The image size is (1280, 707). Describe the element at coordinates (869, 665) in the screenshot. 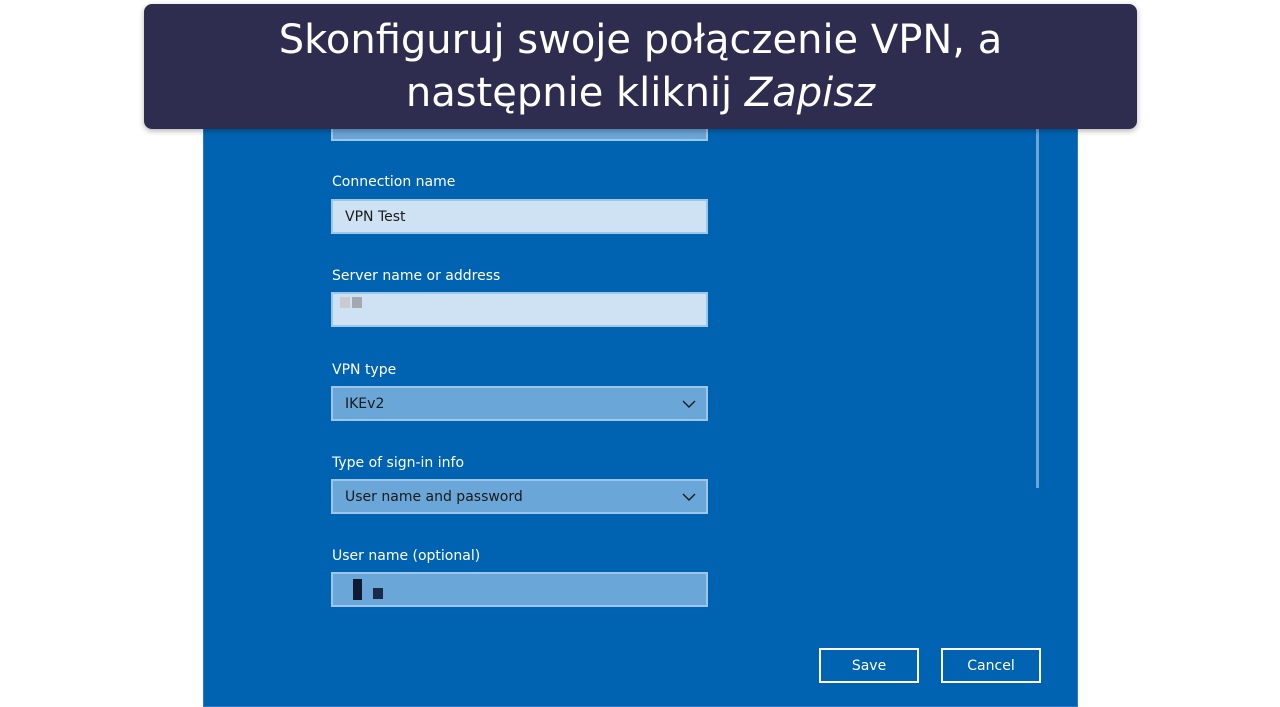

I see `save-button: Save` at that location.